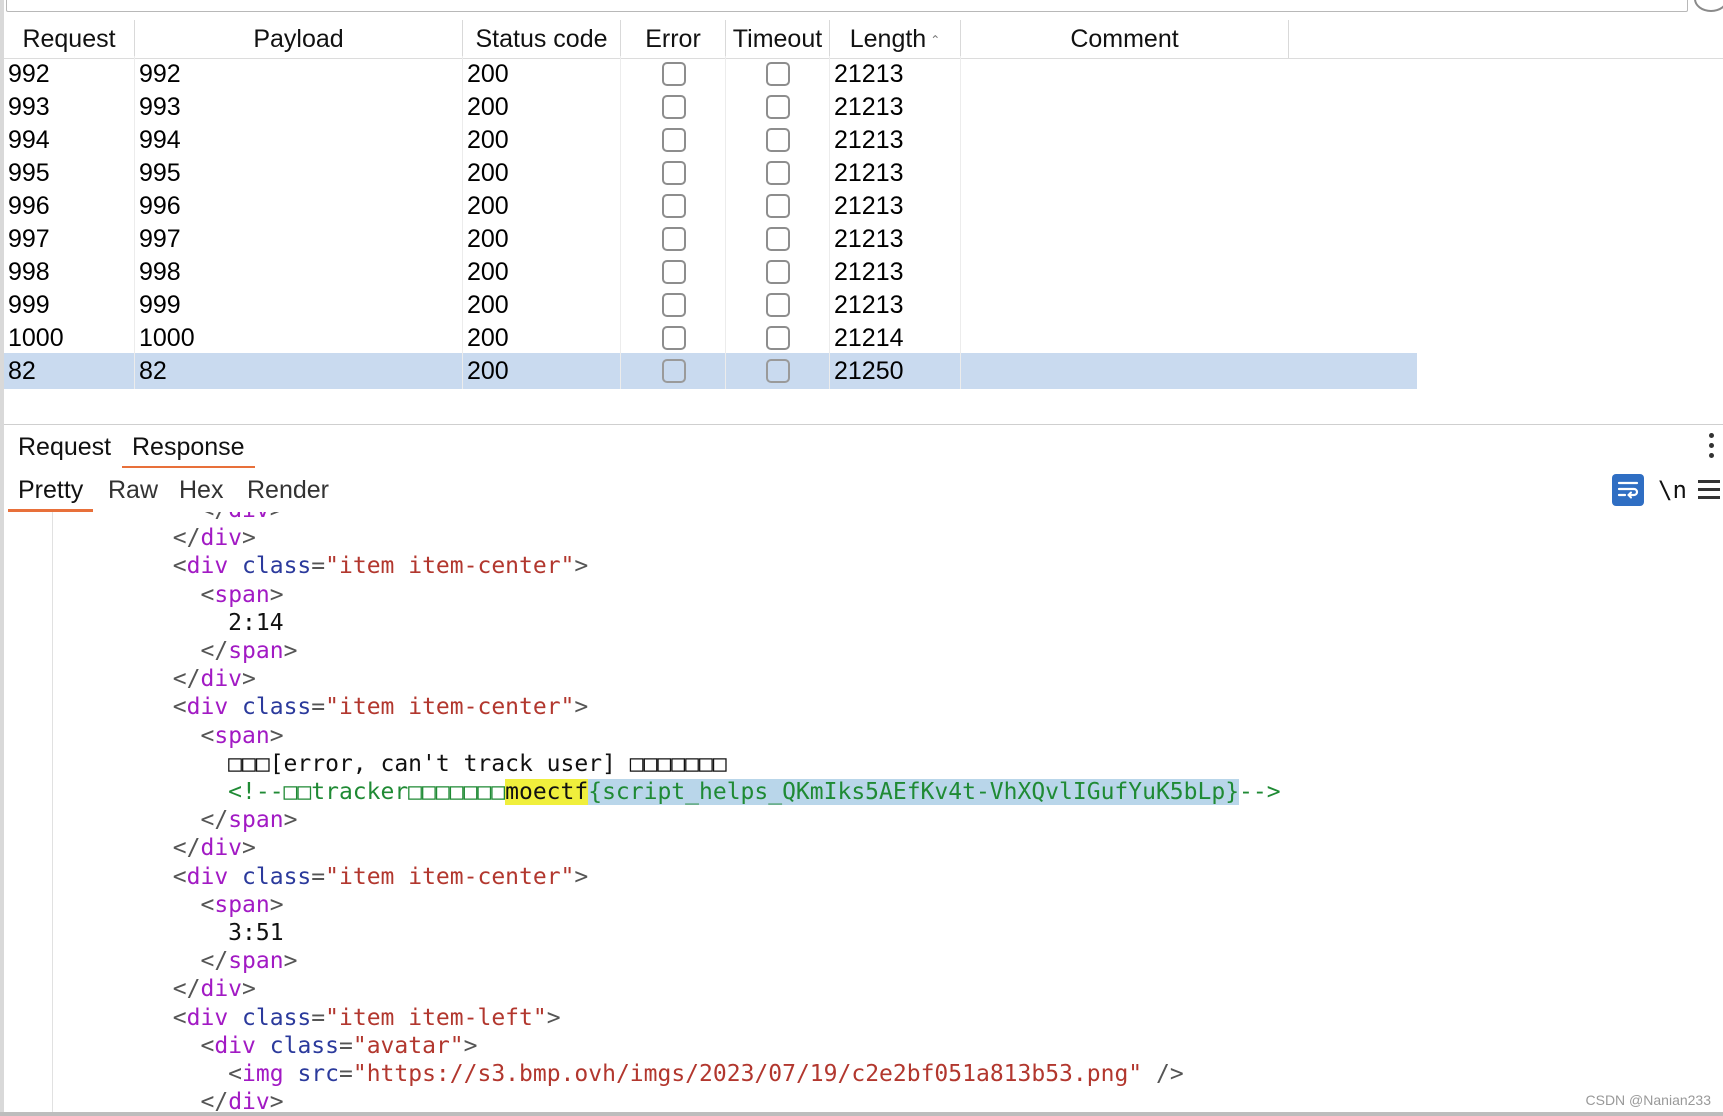 The image size is (1723, 1116). I want to click on column-header-request: Request, so click(69, 39).